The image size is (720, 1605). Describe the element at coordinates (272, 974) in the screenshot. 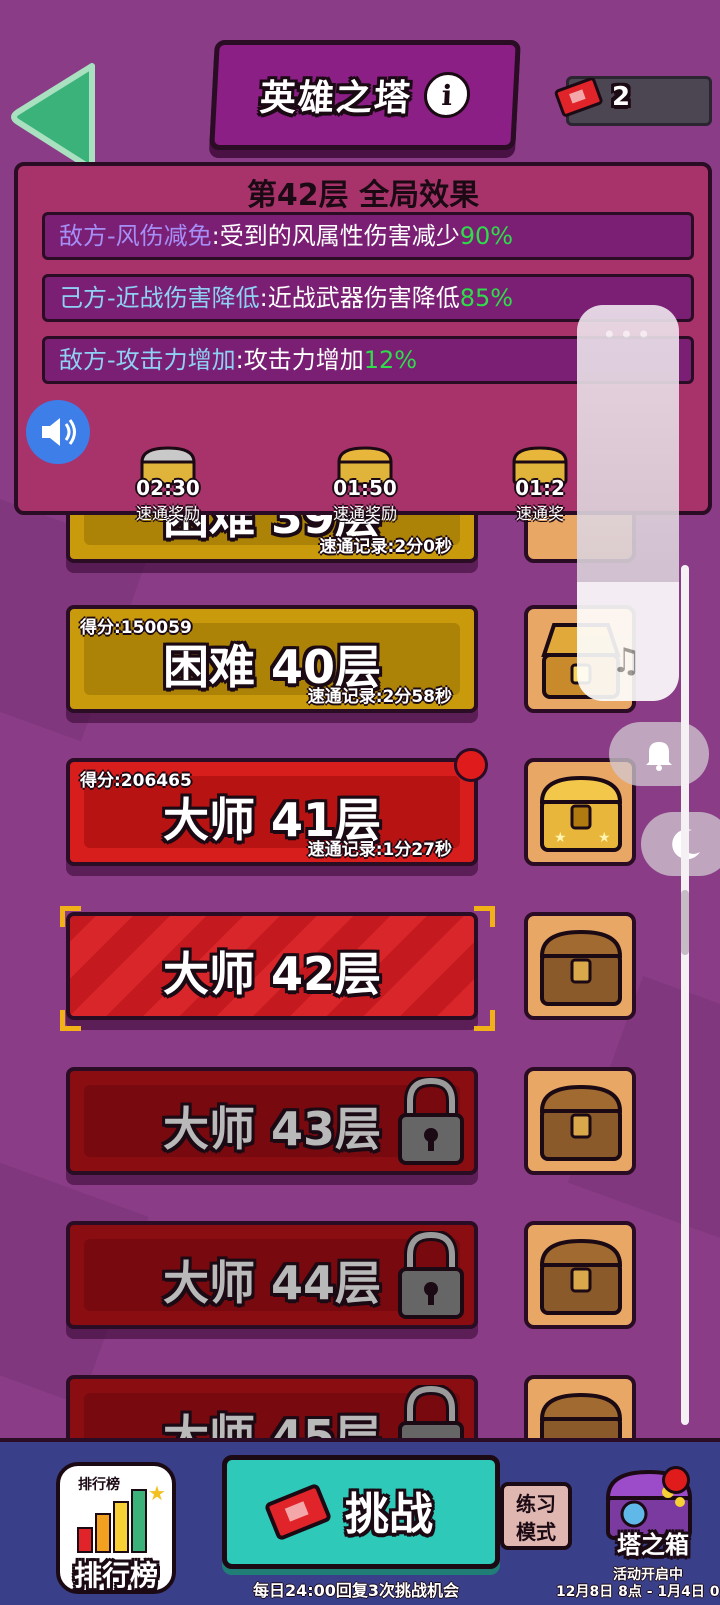

I see `floor-name: 大师 42层` at that location.